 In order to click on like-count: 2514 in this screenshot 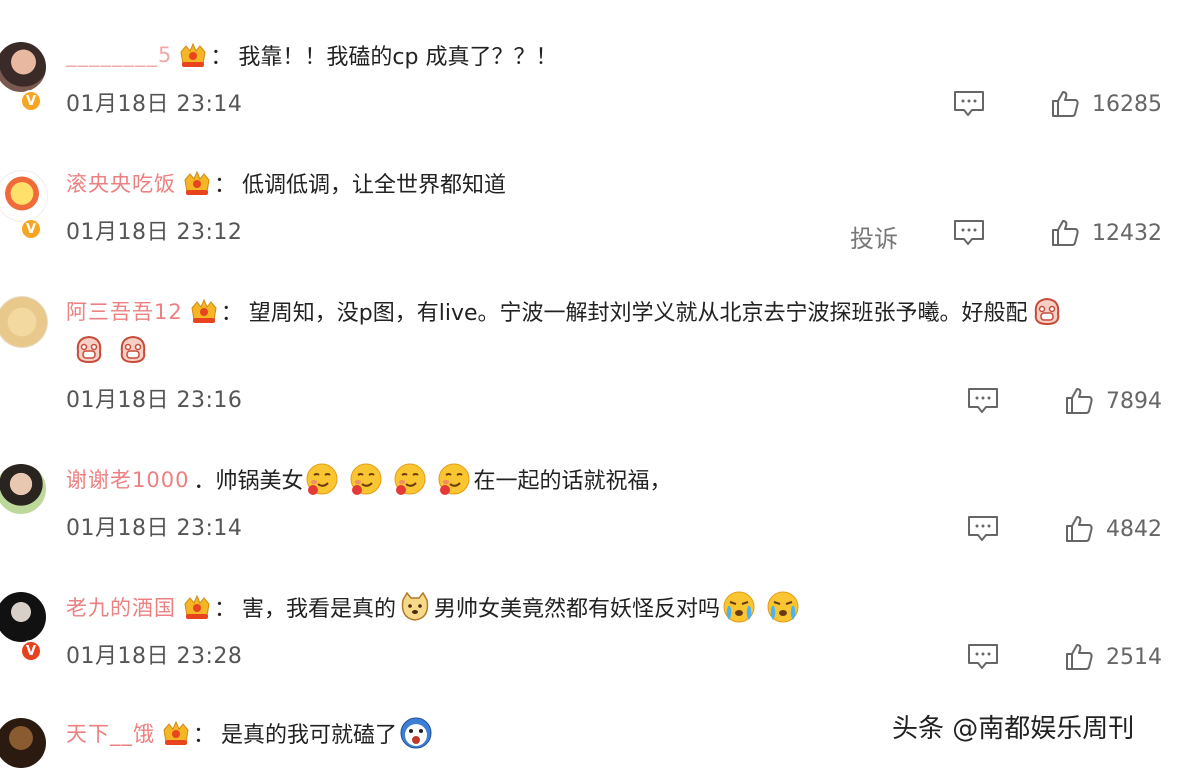, I will do `click(1134, 657)`.